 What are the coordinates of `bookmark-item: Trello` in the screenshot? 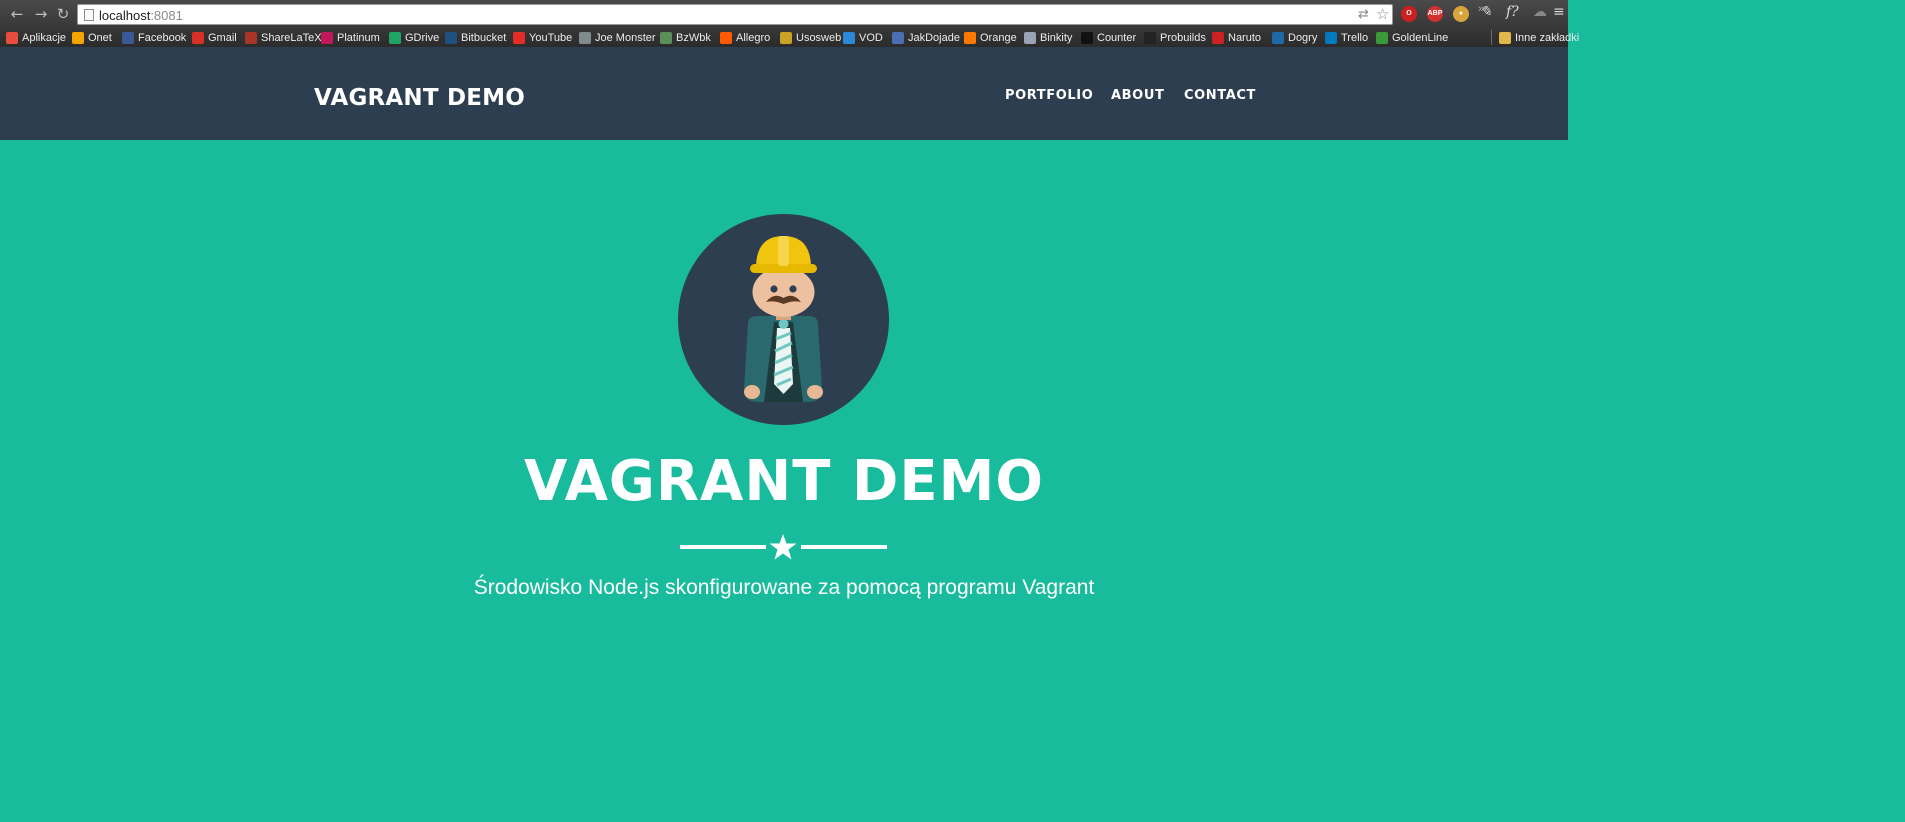 It's located at (1346, 37).